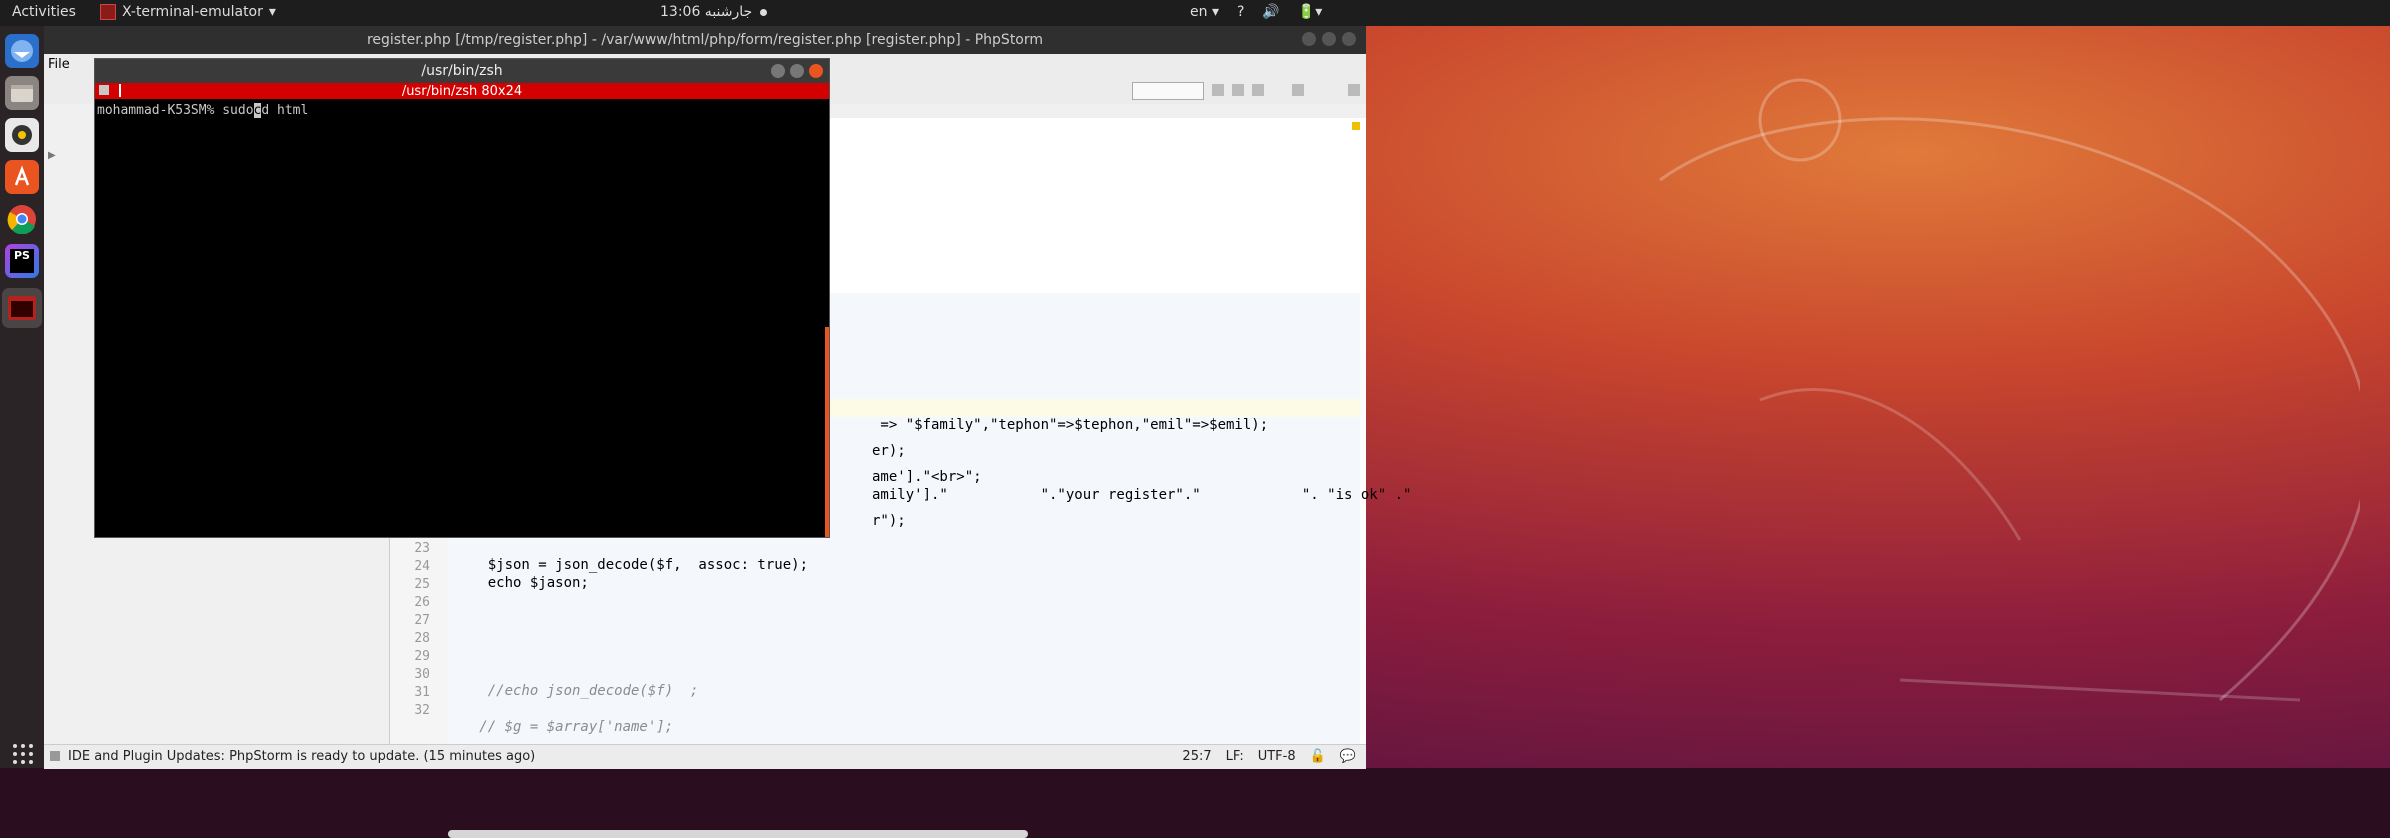 This screenshot has height=838, width=2390. Describe the element at coordinates (192, 12) in the screenshot. I see `app-menu-label: X-terminal-emulator` at that location.